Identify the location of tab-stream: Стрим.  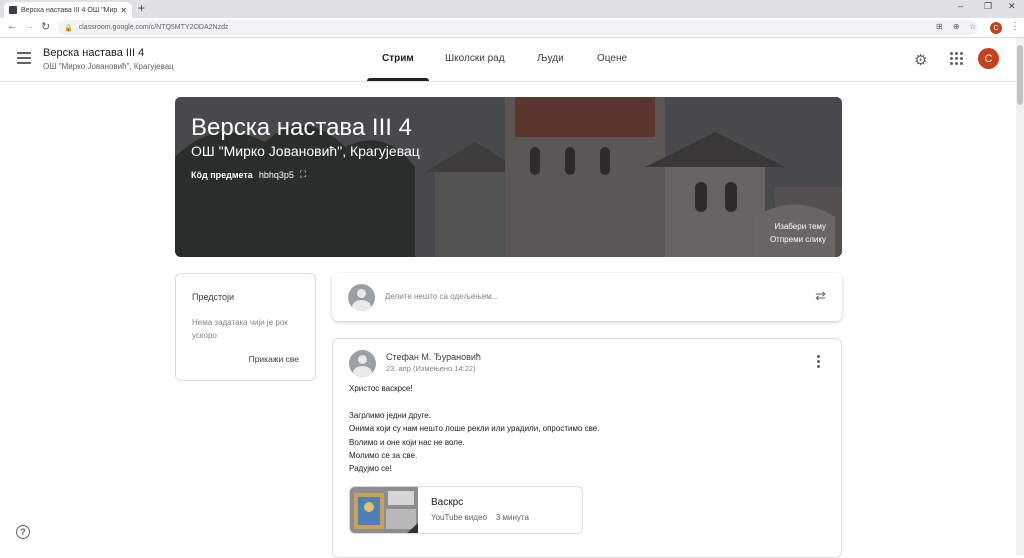
(398, 58).